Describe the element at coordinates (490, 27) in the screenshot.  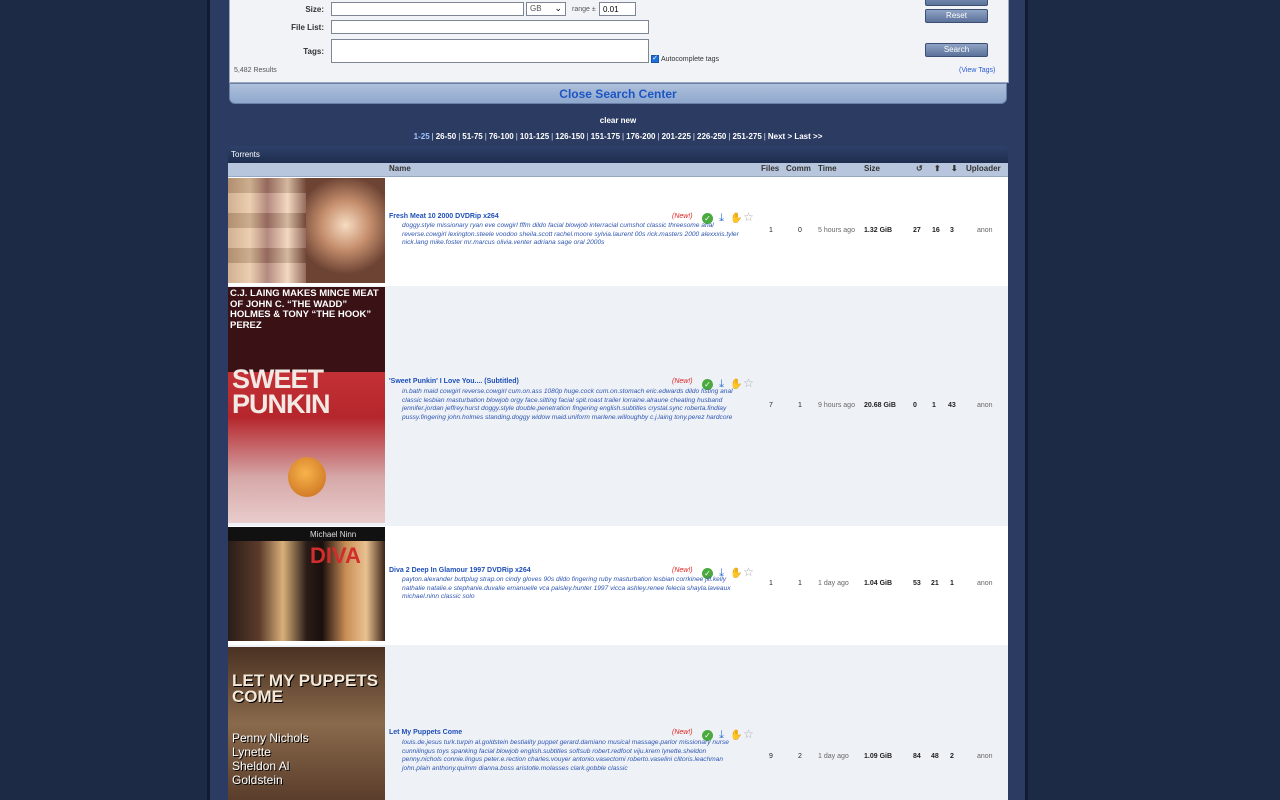
I see `filelist-input` at that location.